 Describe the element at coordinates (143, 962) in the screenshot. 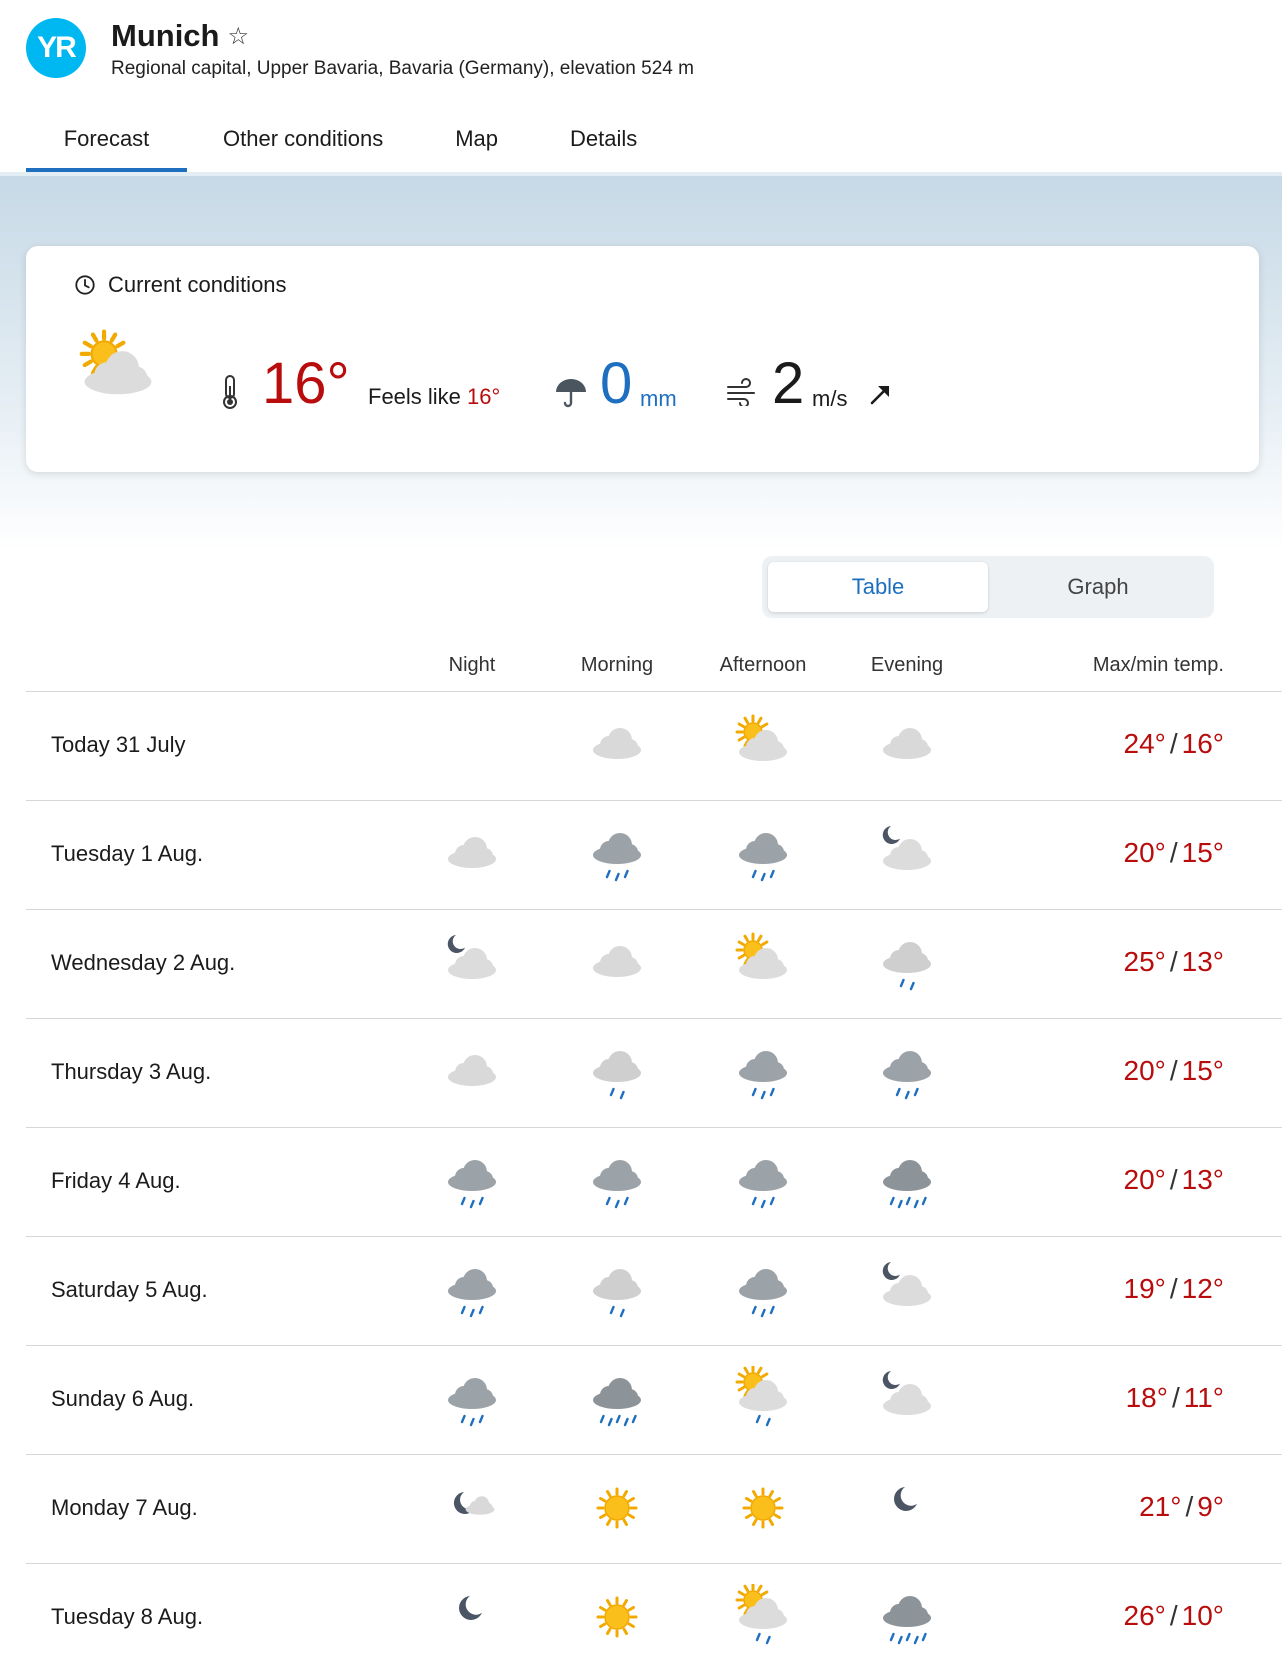

I see `day-label: Wednesday 2 Aug.` at that location.